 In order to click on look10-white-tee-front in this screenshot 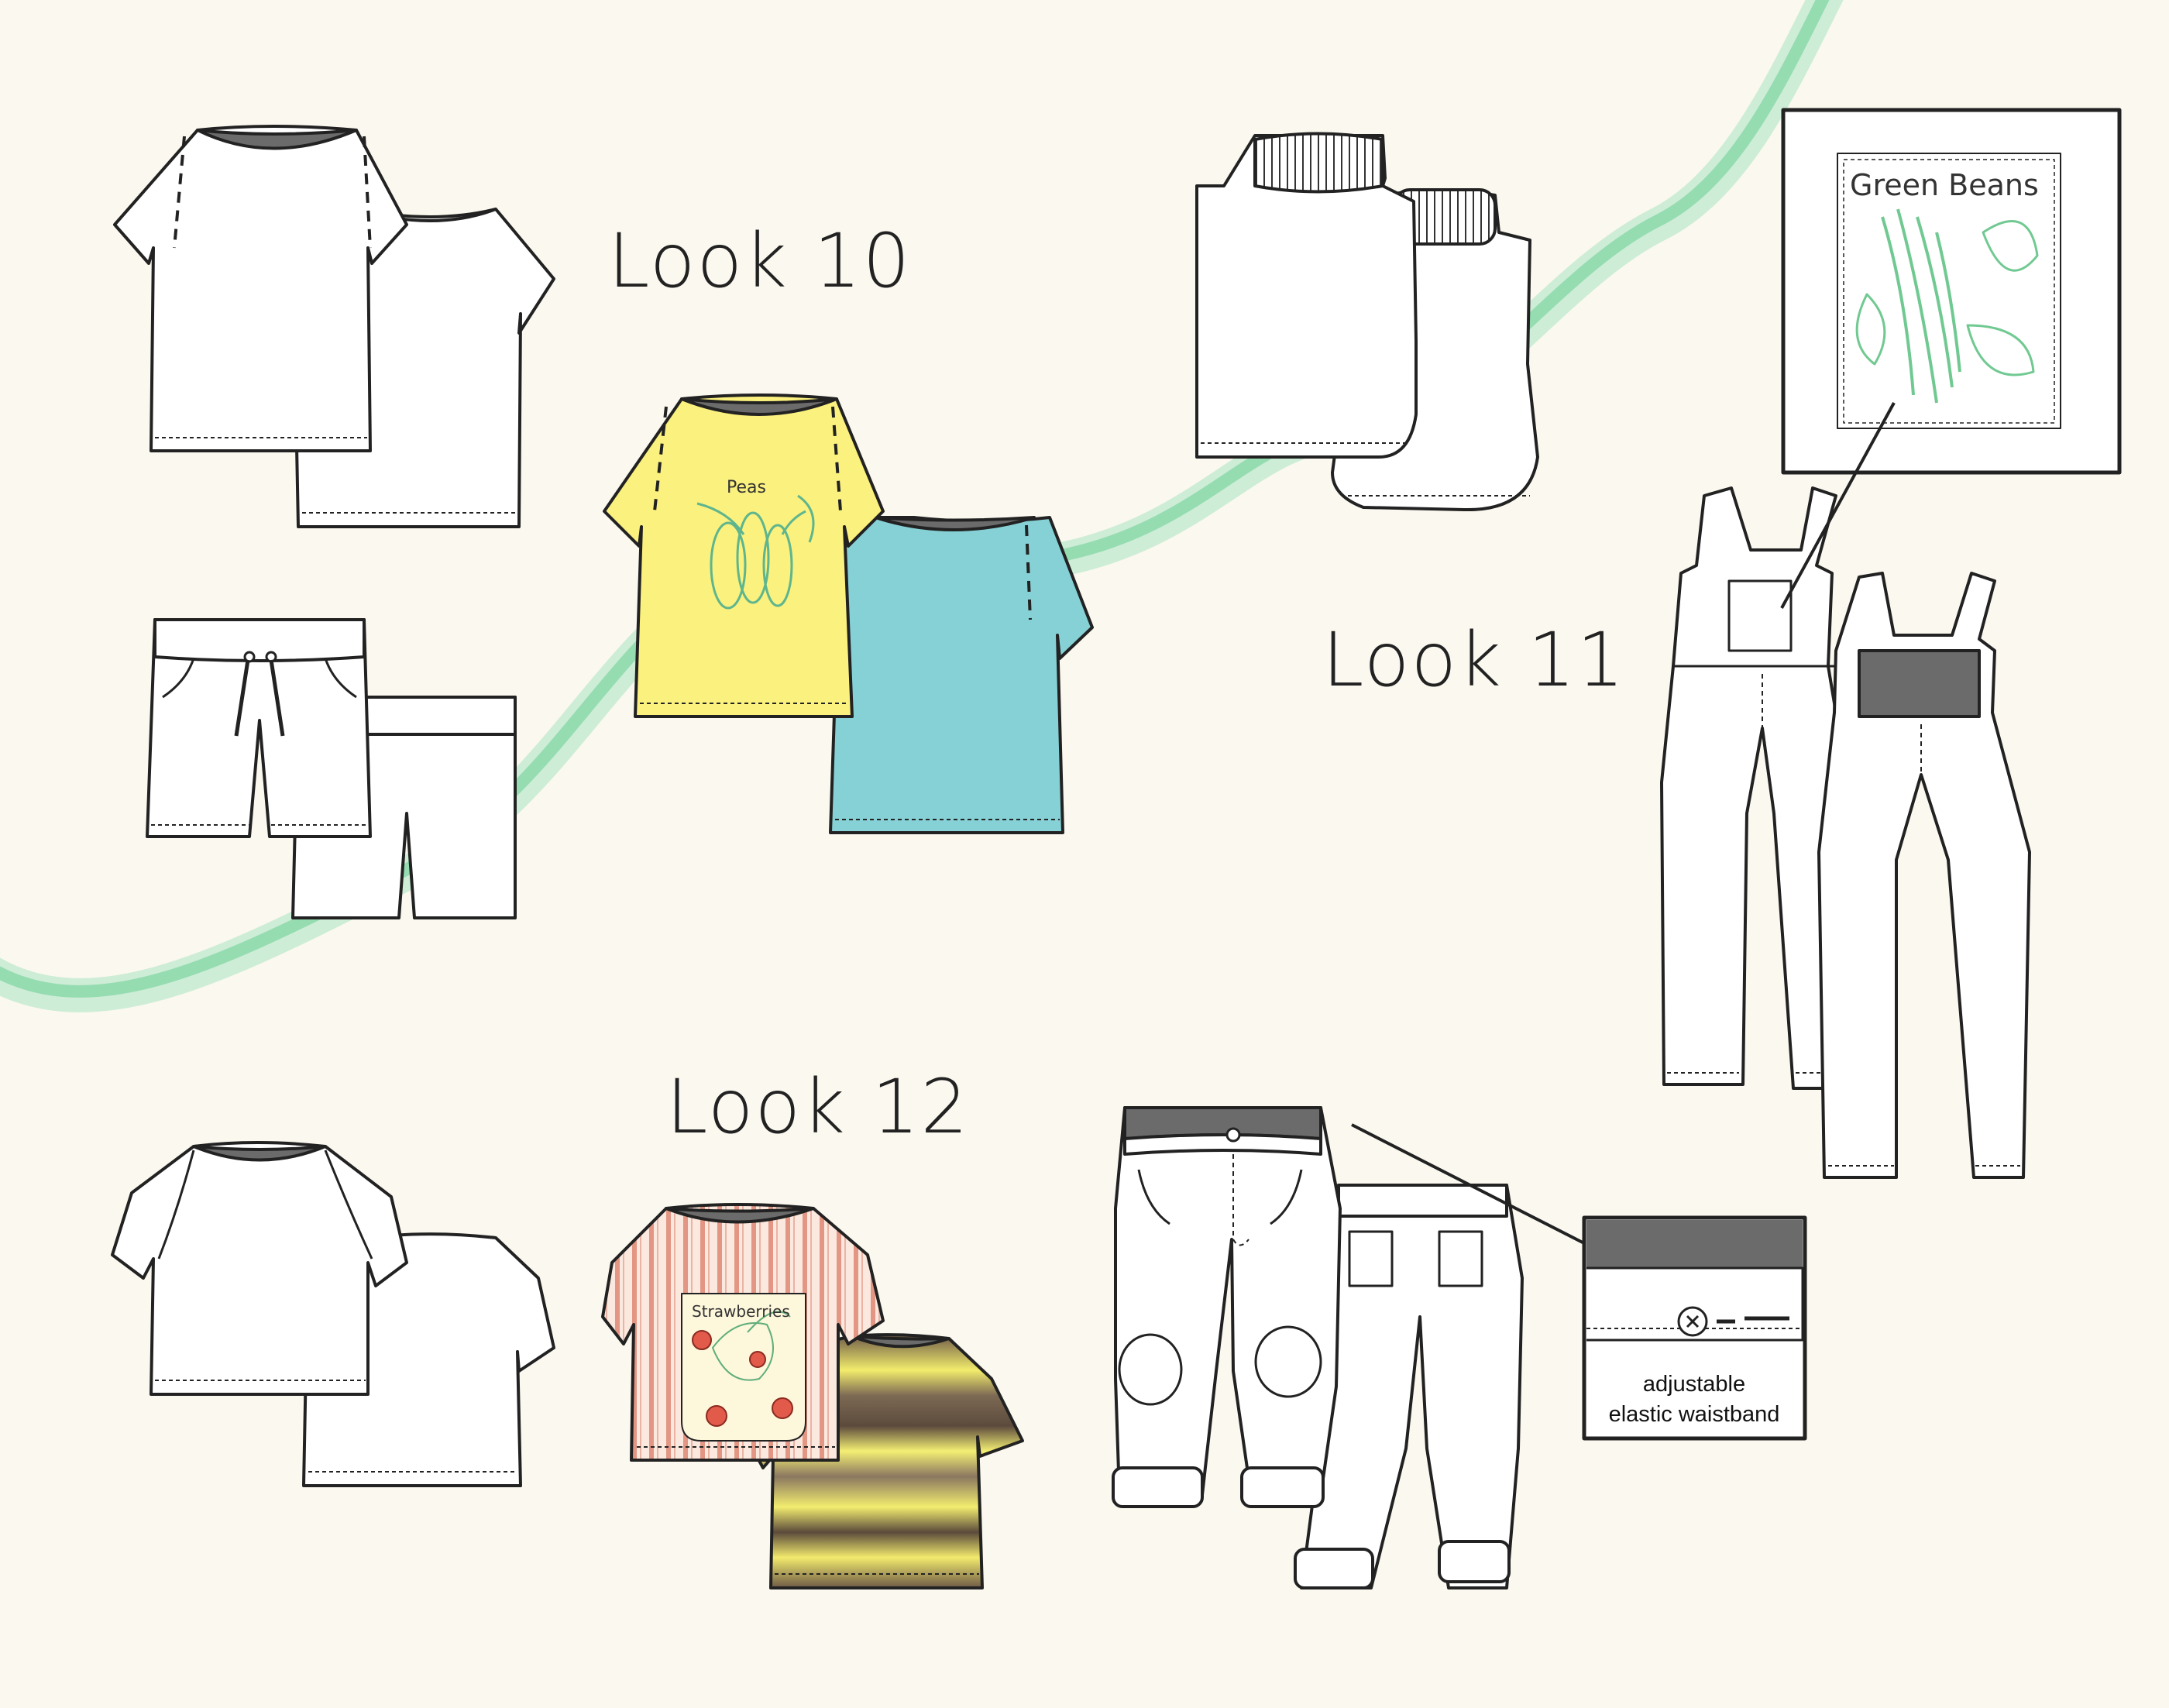, I will do `click(261, 288)`.